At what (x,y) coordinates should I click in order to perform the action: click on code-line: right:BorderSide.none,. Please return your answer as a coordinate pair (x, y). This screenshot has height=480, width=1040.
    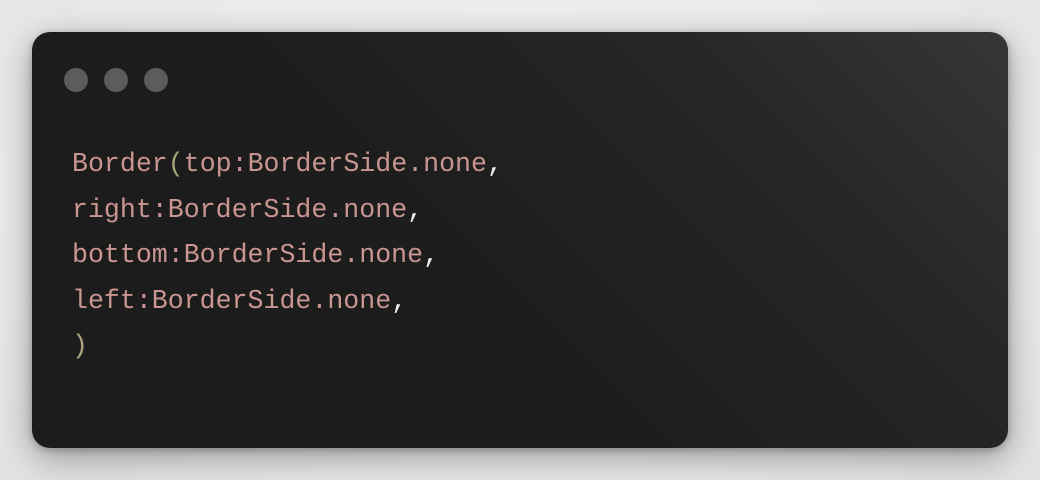
    Looking at the image, I should click on (287, 211).